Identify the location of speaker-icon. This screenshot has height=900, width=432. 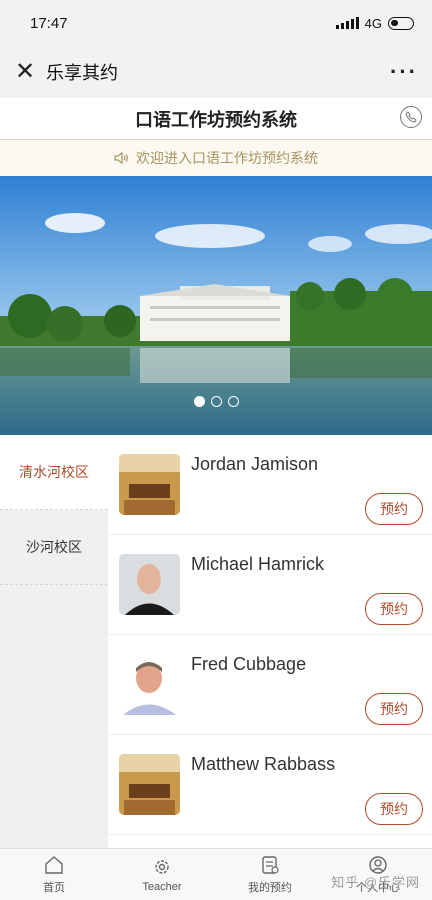
(121, 158).